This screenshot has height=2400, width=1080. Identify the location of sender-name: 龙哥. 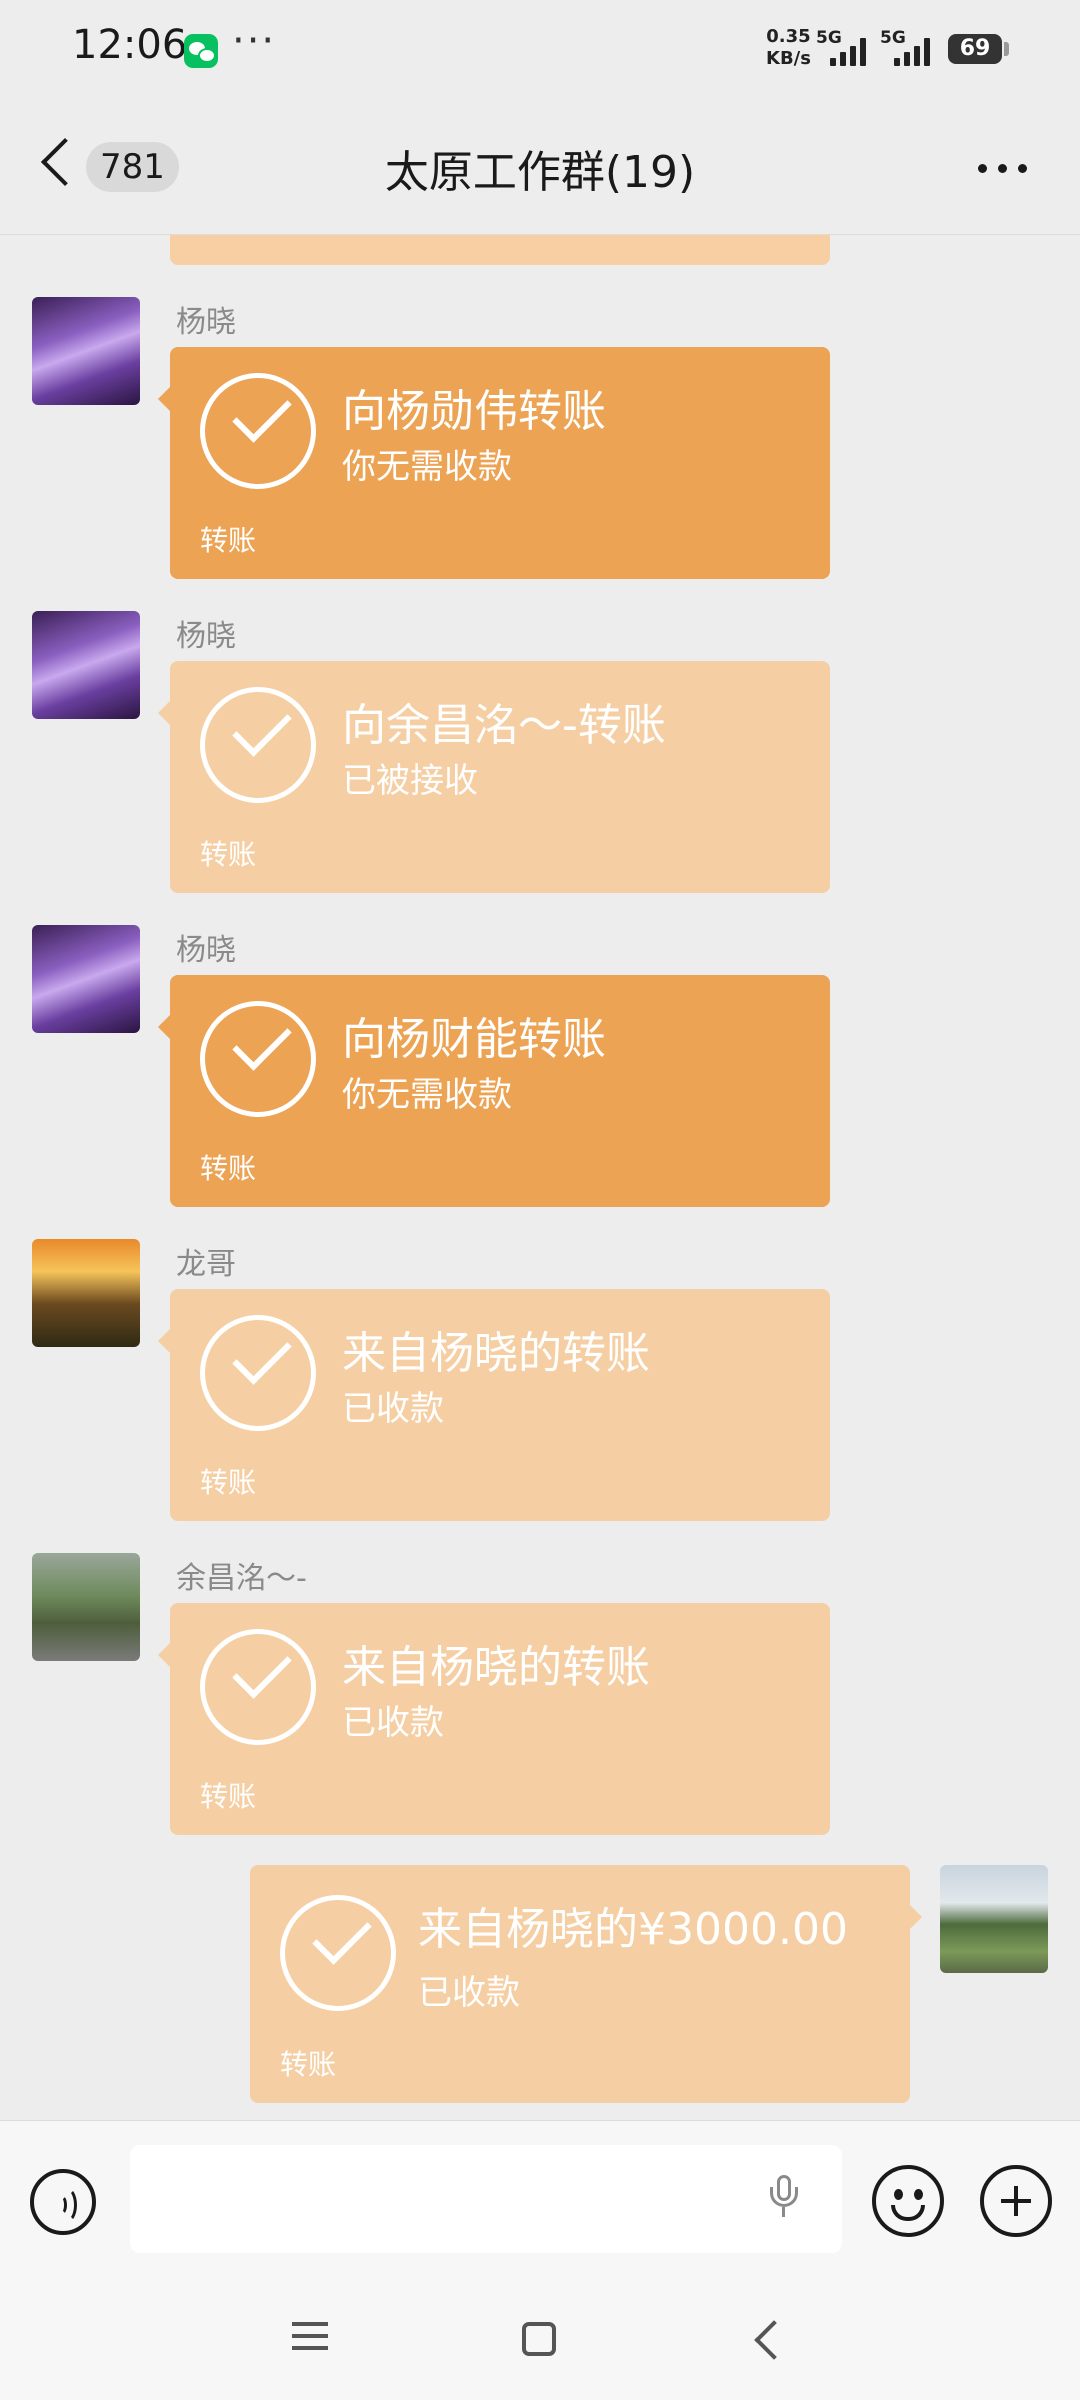
(206, 1264).